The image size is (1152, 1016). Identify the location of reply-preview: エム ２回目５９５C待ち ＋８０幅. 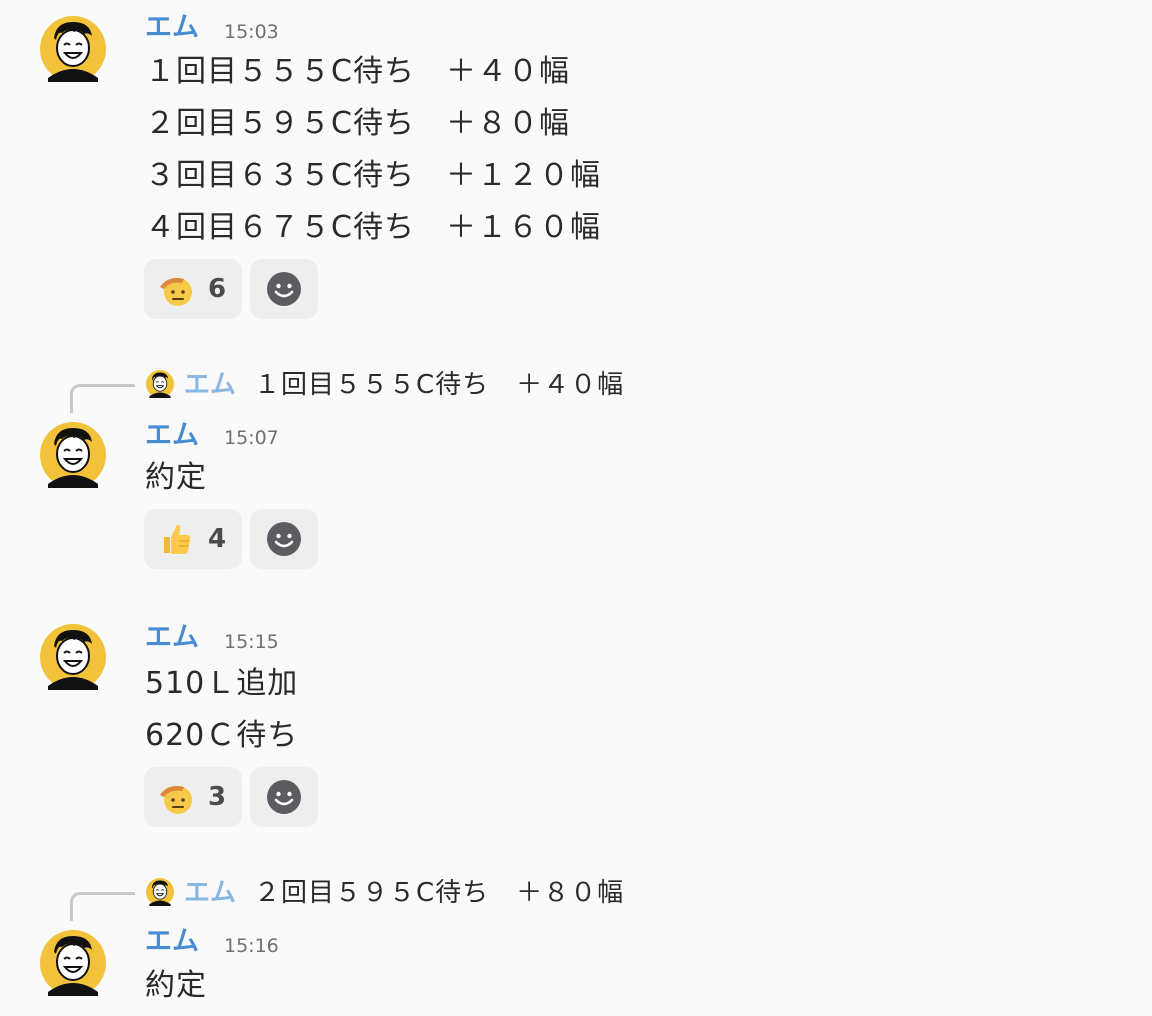
(576, 898).